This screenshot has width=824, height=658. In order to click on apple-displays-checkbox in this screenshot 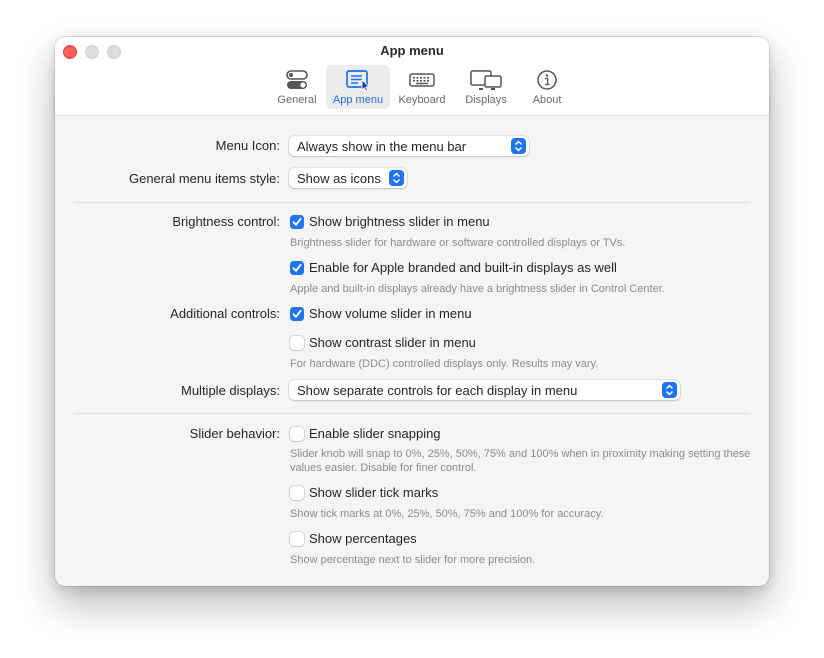, I will do `click(297, 268)`.